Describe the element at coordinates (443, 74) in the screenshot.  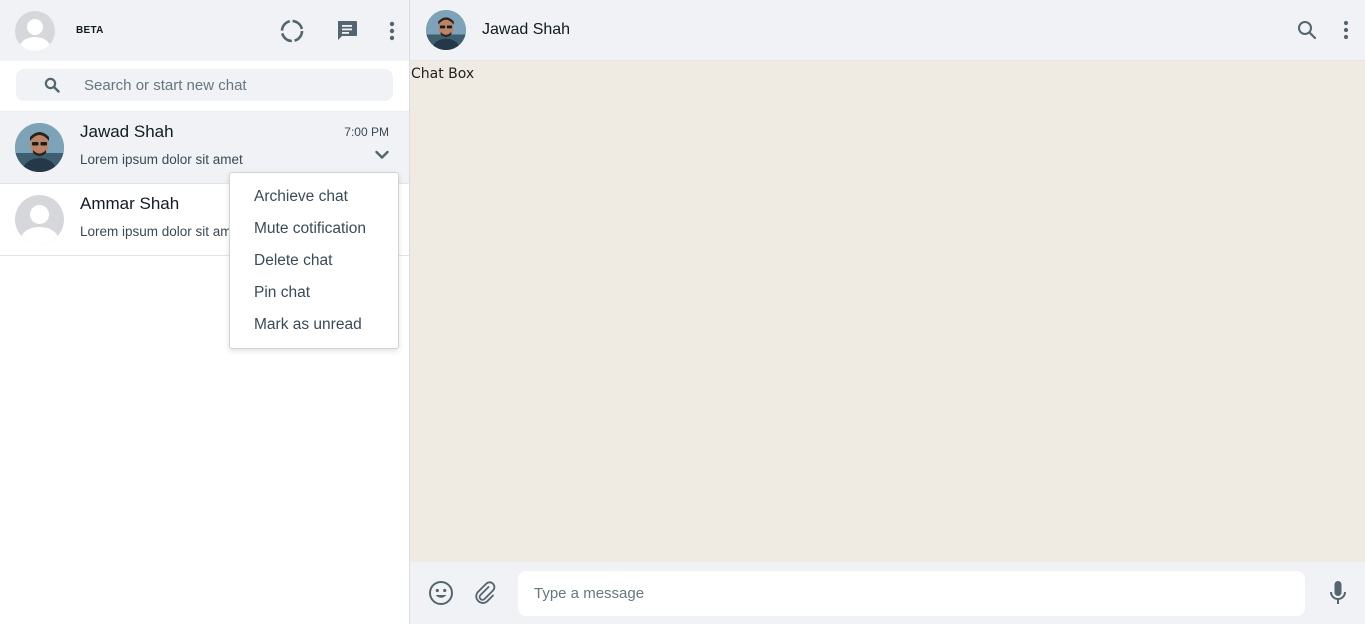
I see `chatbox-label: Chat Box` at that location.